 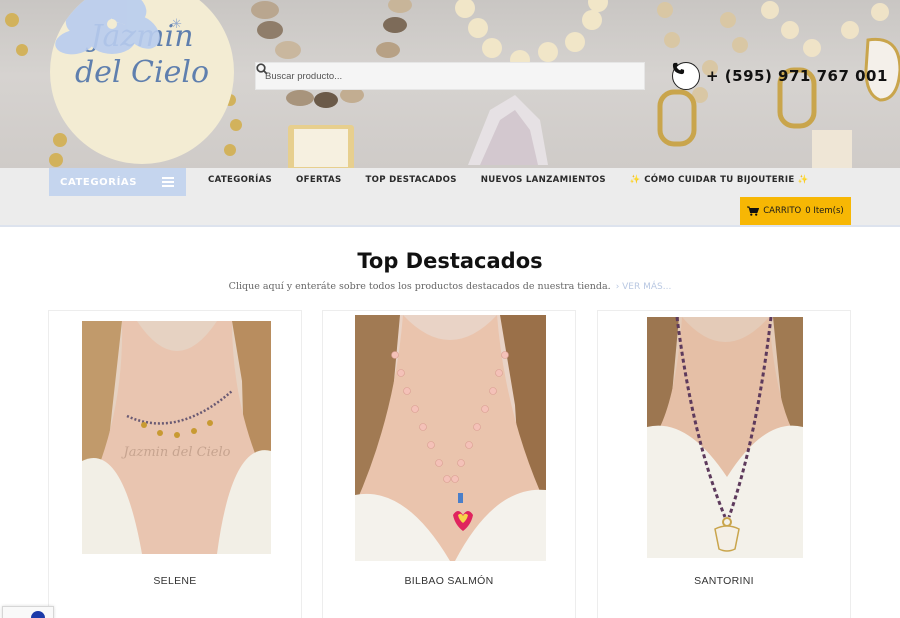 I want to click on product-name: SANTORINI, so click(x=724, y=581).